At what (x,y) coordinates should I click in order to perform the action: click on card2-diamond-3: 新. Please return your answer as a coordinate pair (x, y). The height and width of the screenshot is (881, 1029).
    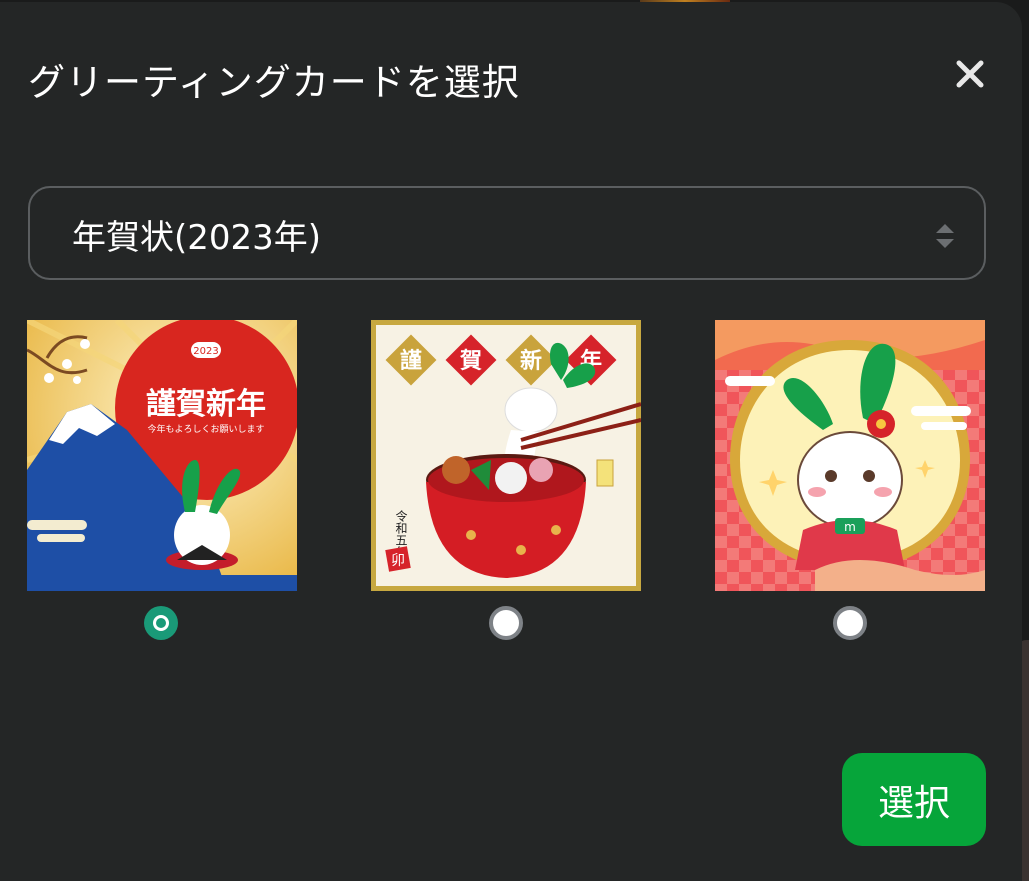
    Looking at the image, I should click on (531, 361).